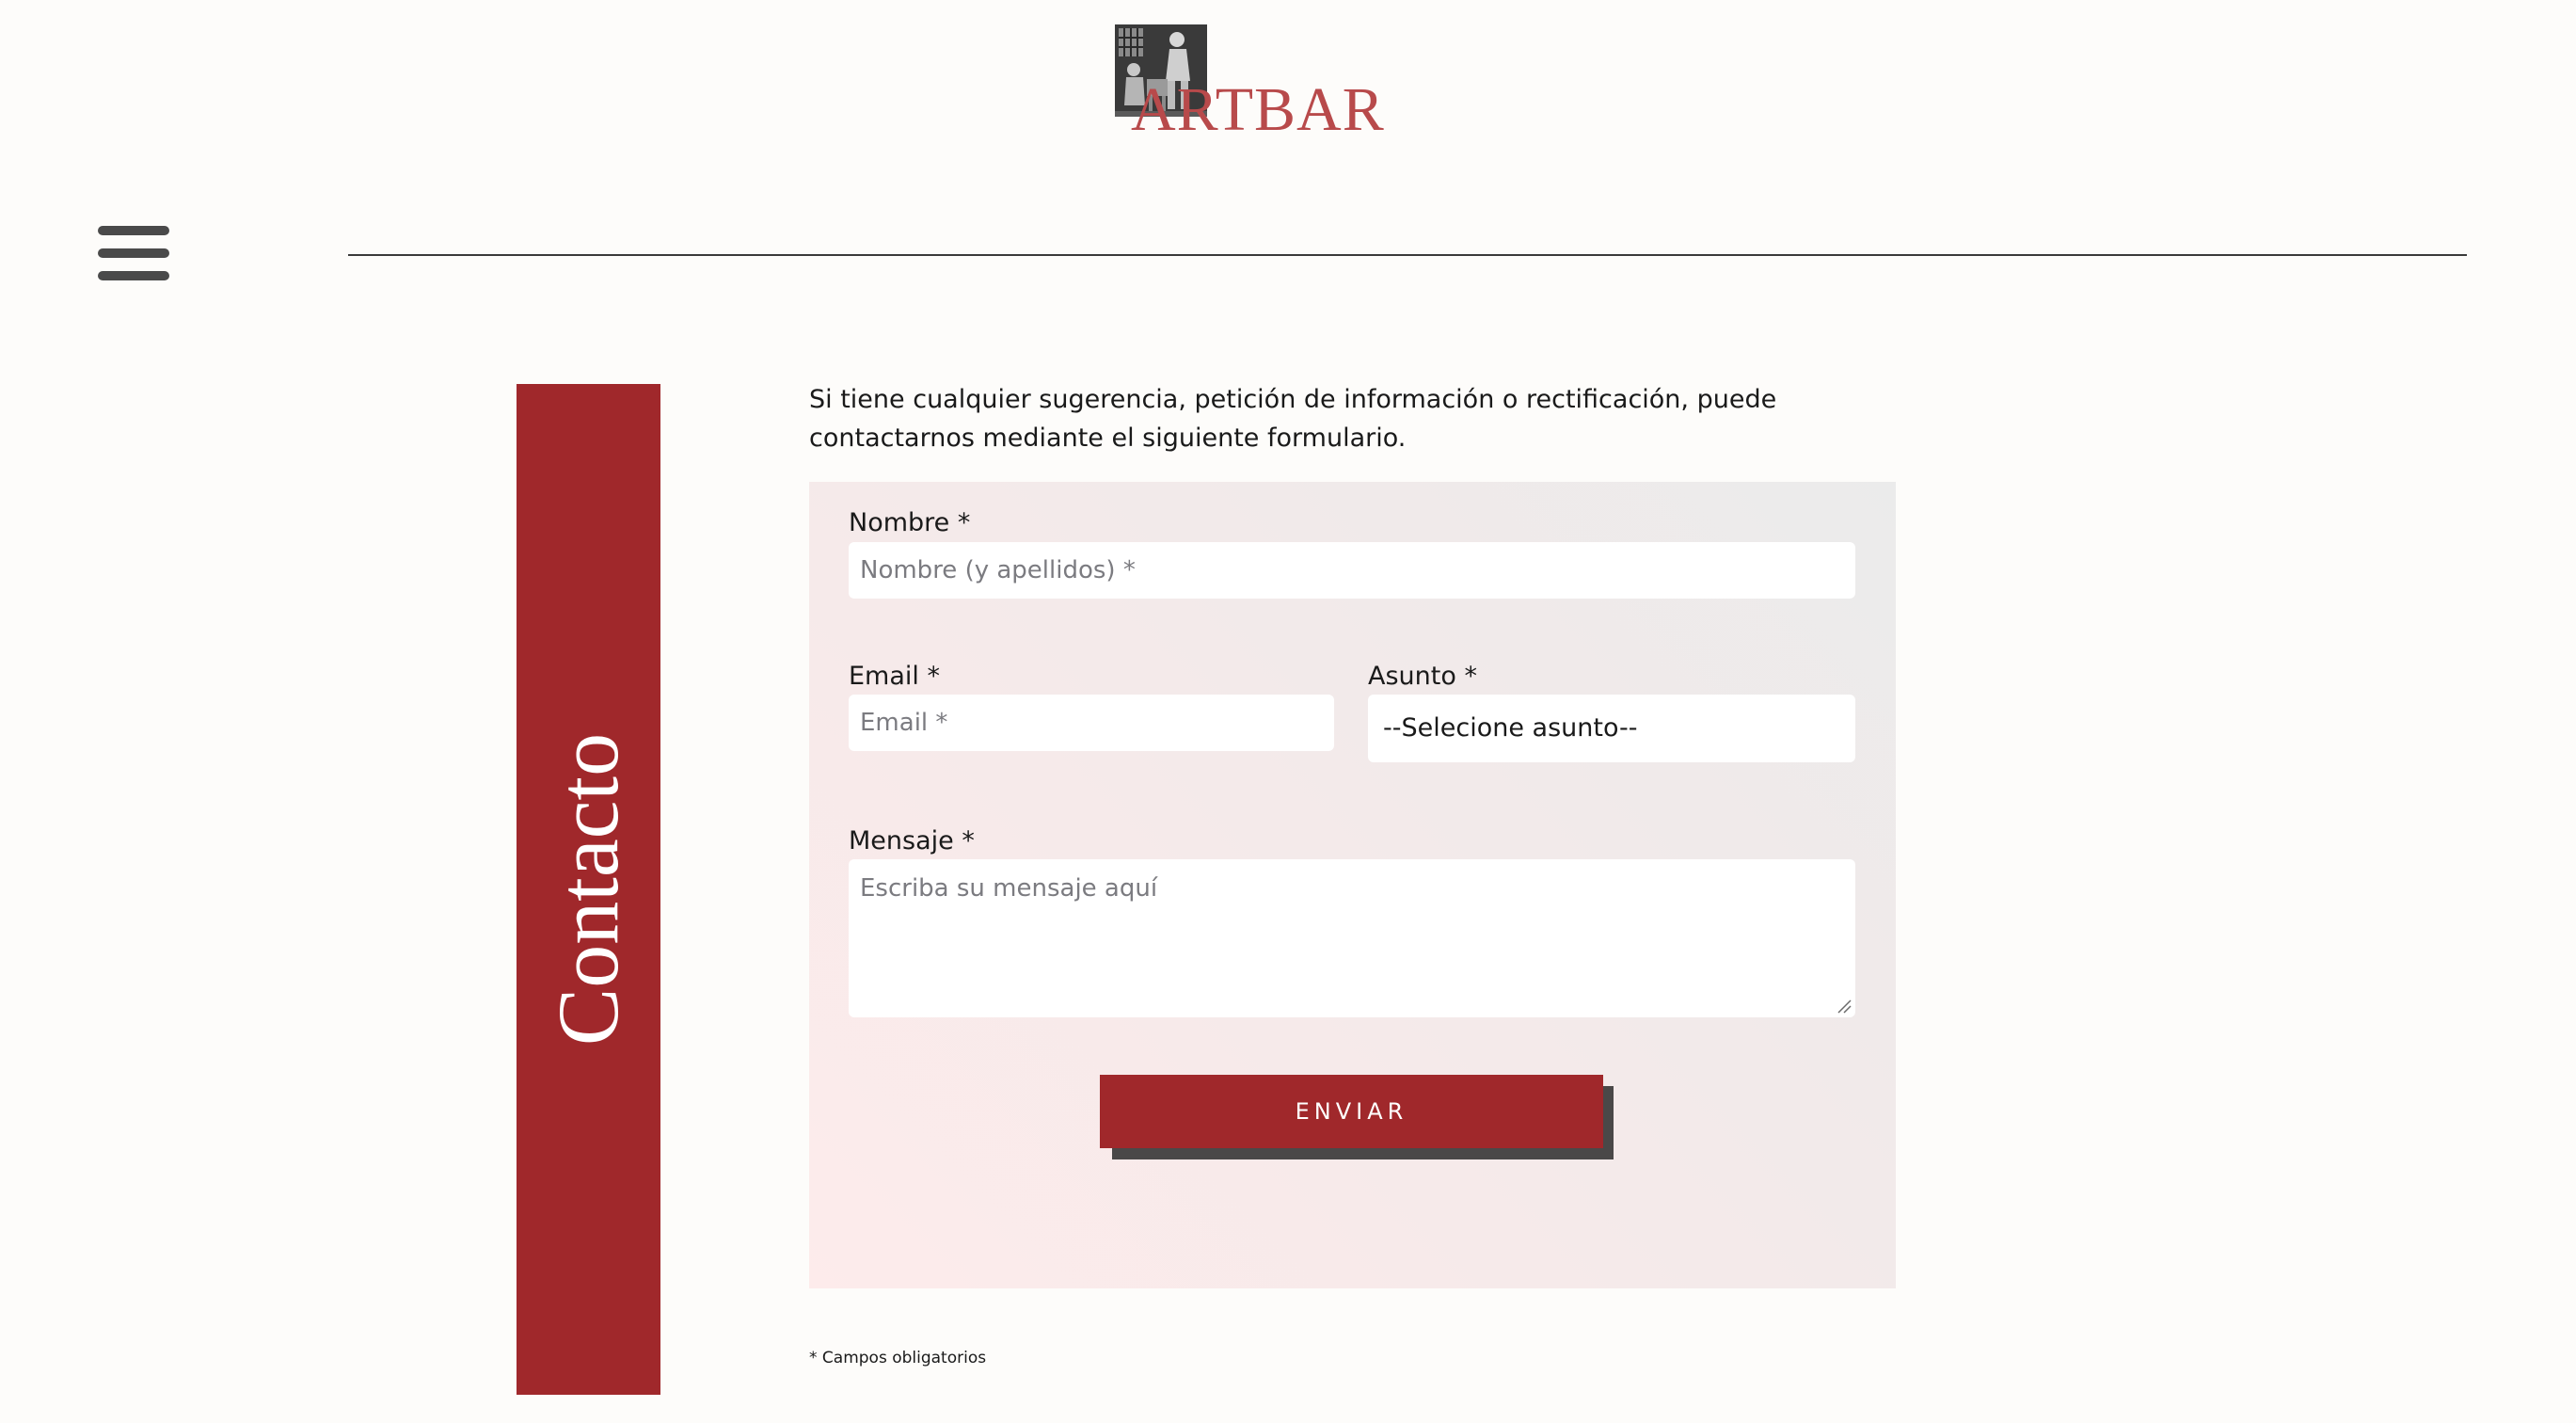 The image size is (2576, 1423). What do you see at coordinates (1510, 728) in the screenshot?
I see `subject-selected-value: --Selecione asunto--` at bounding box center [1510, 728].